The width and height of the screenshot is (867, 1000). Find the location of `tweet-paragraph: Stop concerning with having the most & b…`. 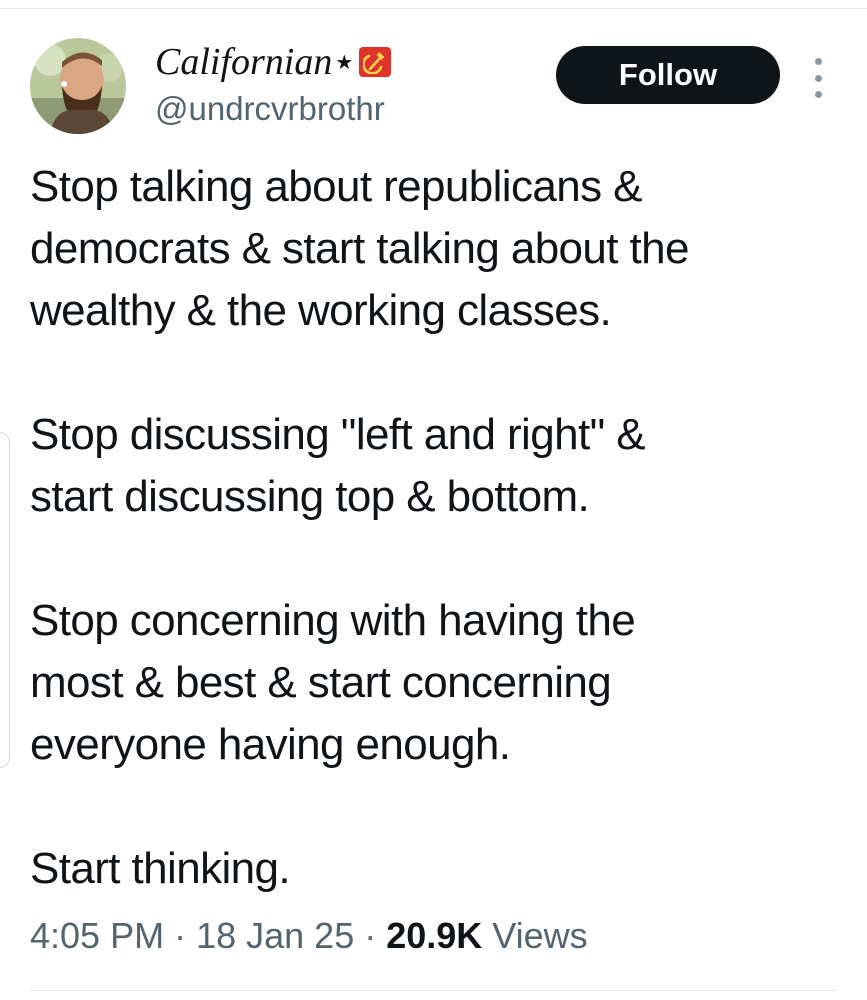

tweet-paragraph: Stop concerning with having the most & b… is located at coordinates (333, 682).